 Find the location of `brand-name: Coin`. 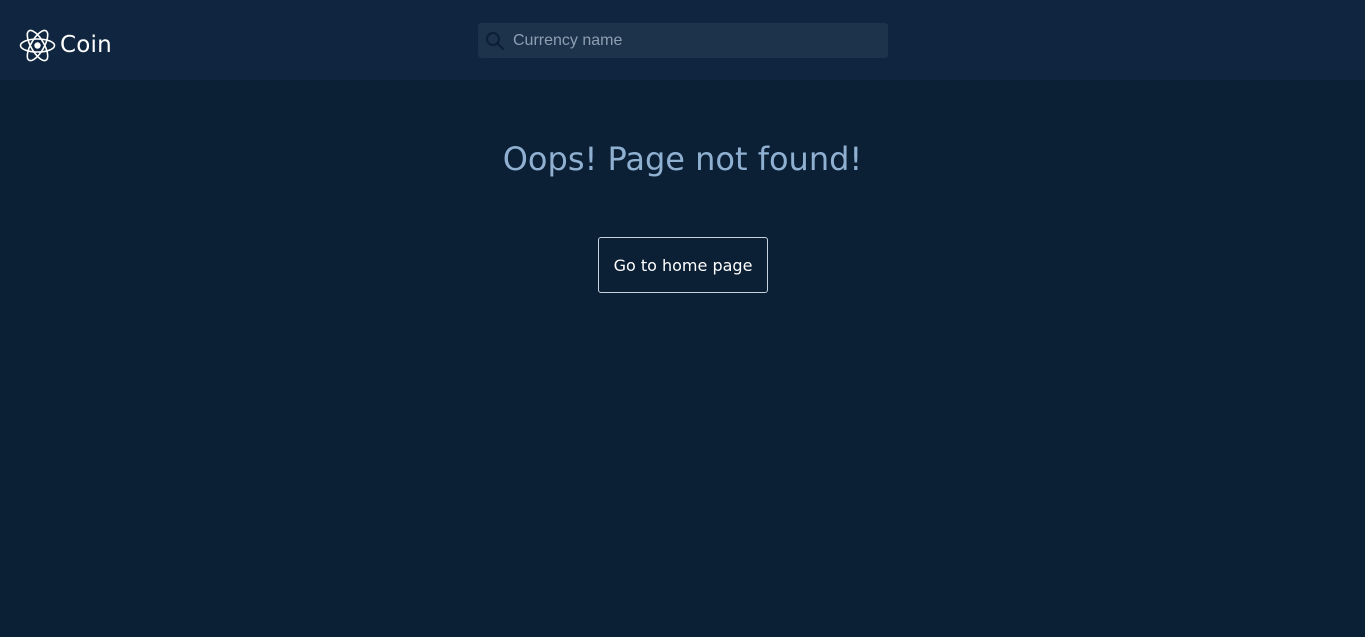

brand-name: Coin is located at coordinates (86, 45).